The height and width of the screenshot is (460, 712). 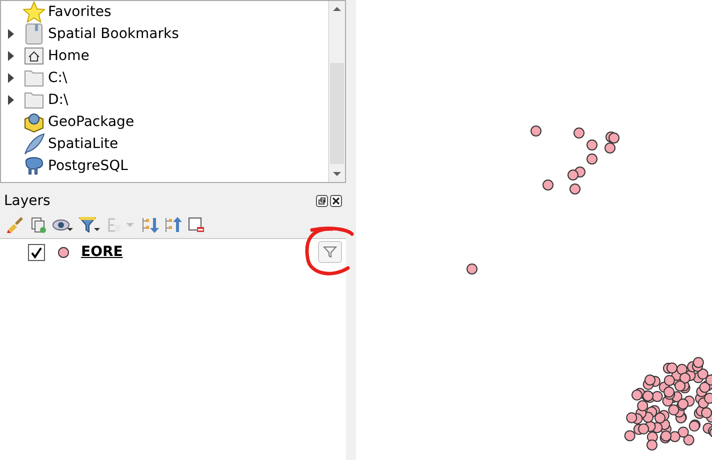 What do you see at coordinates (173, 225) in the screenshot?
I see `collapse-all-icon` at bounding box center [173, 225].